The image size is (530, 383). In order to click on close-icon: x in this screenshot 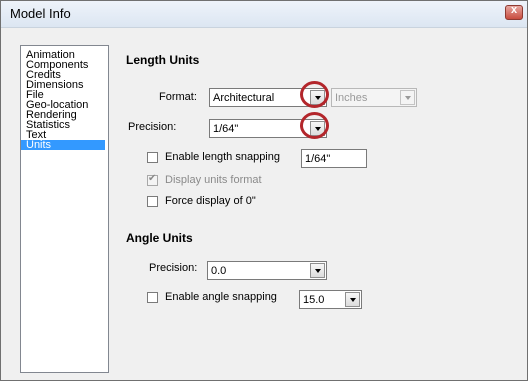, I will do `click(514, 10)`.